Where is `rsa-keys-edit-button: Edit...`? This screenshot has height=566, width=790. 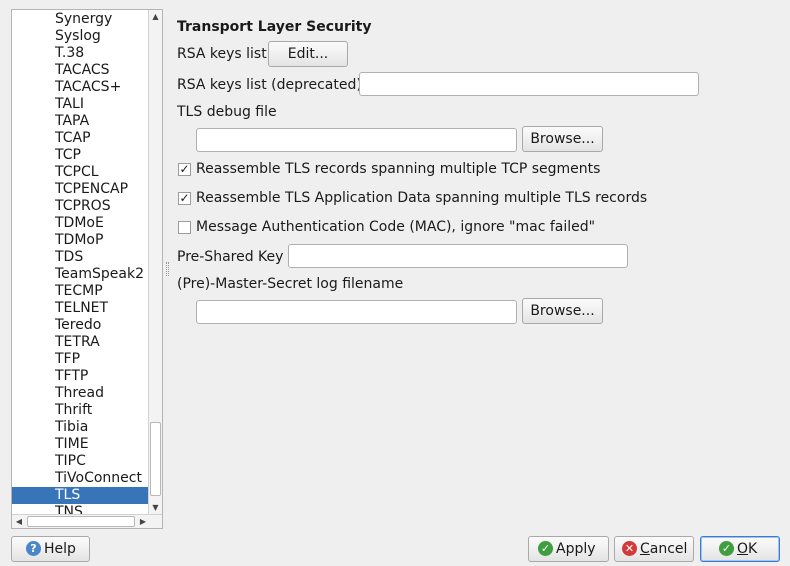 rsa-keys-edit-button: Edit... is located at coordinates (308, 54).